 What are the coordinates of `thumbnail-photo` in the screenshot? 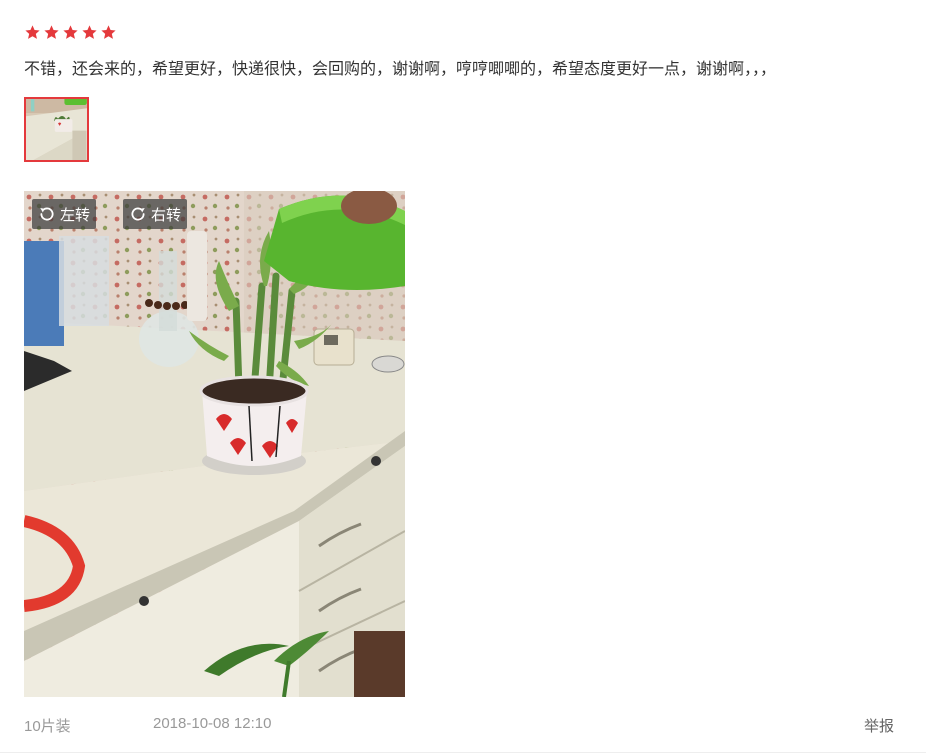 It's located at (56, 129).